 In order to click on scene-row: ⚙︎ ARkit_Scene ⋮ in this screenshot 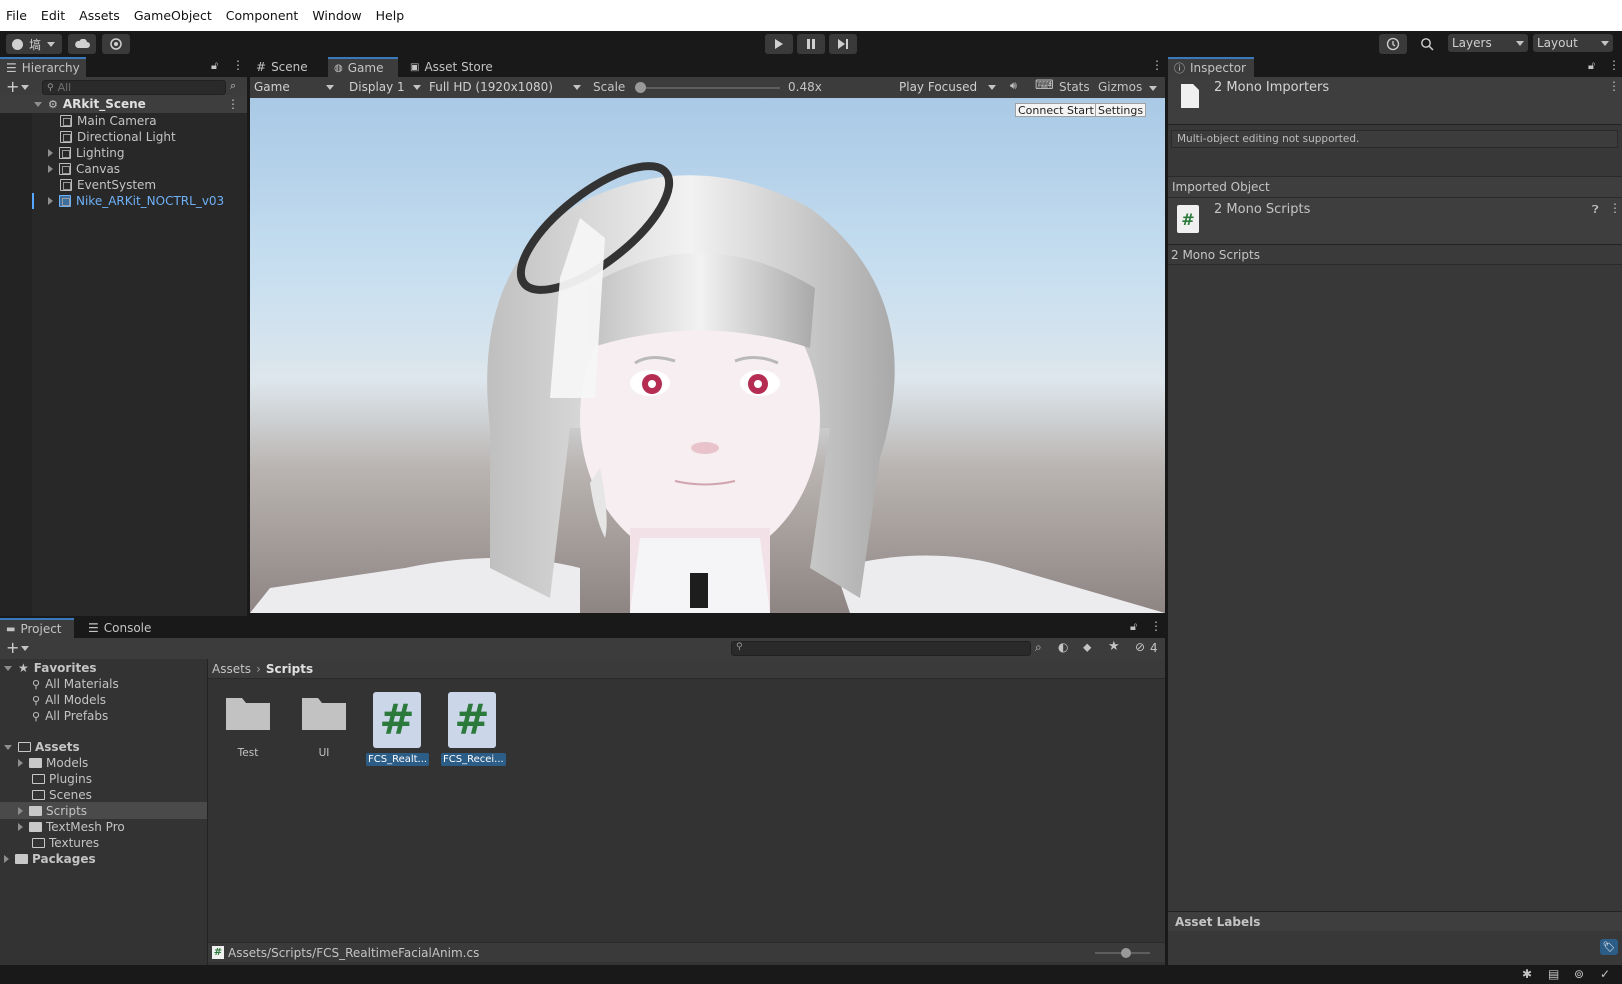, I will do `click(123, 104)`.